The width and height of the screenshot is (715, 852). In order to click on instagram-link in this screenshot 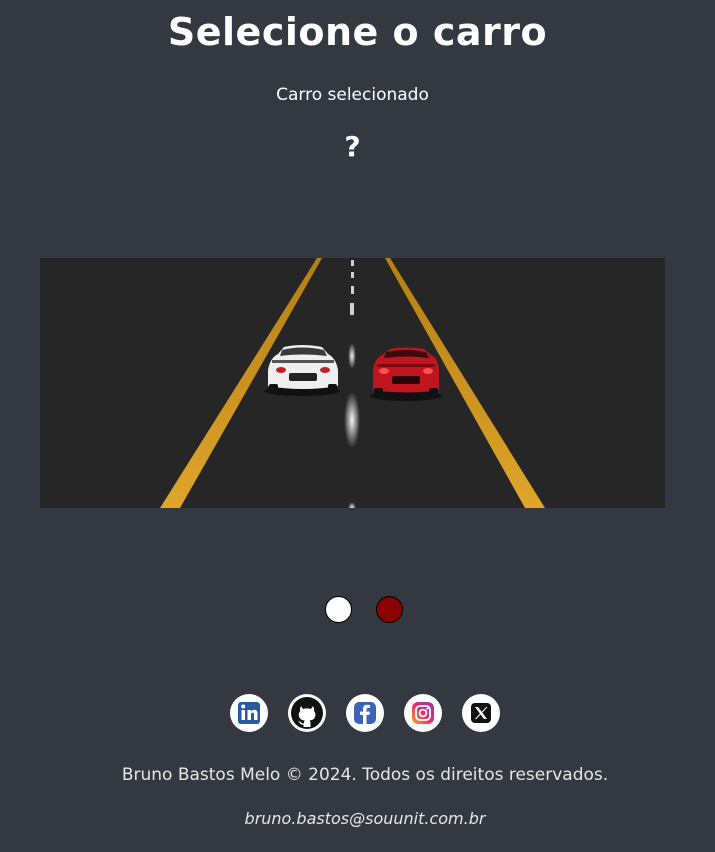, I will do `click(423, 713)`.